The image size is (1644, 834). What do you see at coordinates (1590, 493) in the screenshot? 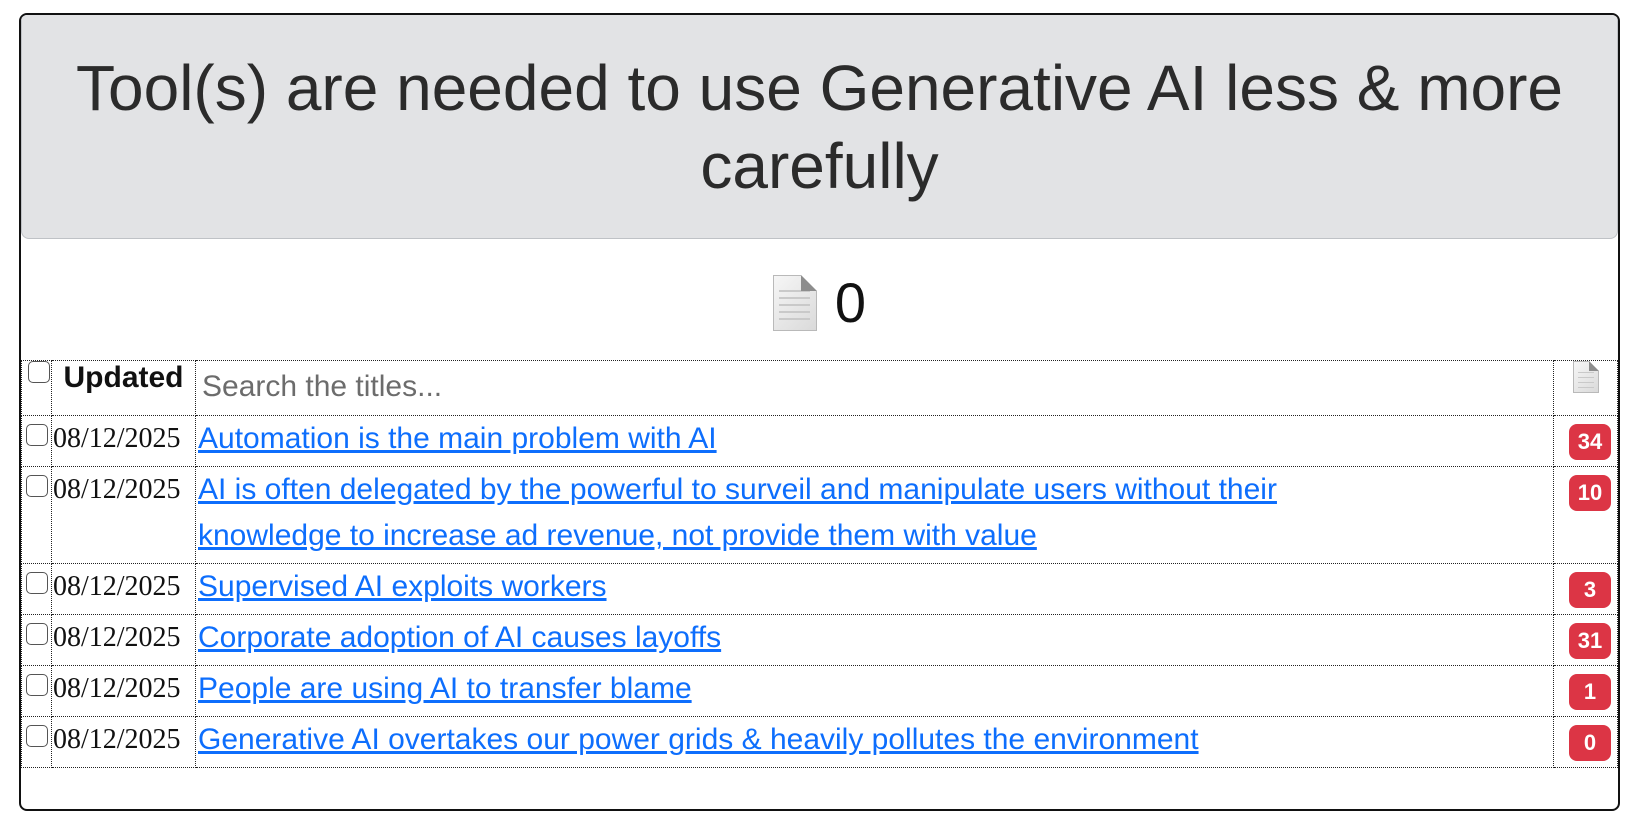
I see `row-count-badge: 10` at bounding box center [1590, 493].